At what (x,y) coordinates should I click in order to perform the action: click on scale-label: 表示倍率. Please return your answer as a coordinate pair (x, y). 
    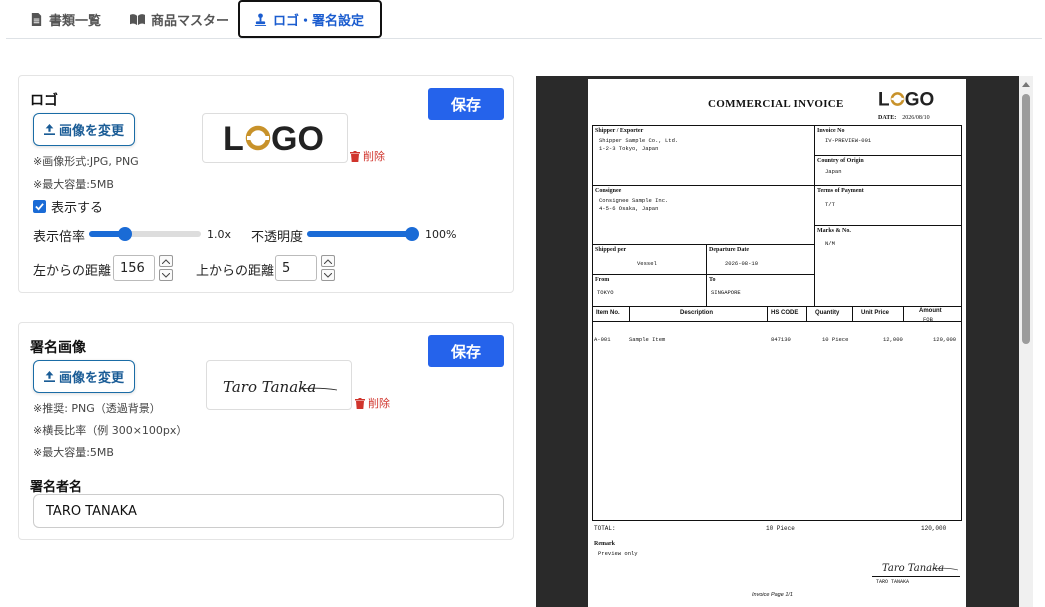
    Looking at the image, I should click on (59, 237).